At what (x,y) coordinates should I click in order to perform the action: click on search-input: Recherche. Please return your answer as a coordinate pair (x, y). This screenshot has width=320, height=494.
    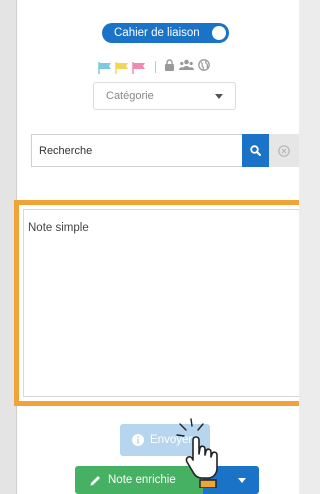
    Looking at the image, I should click on (65, 151).